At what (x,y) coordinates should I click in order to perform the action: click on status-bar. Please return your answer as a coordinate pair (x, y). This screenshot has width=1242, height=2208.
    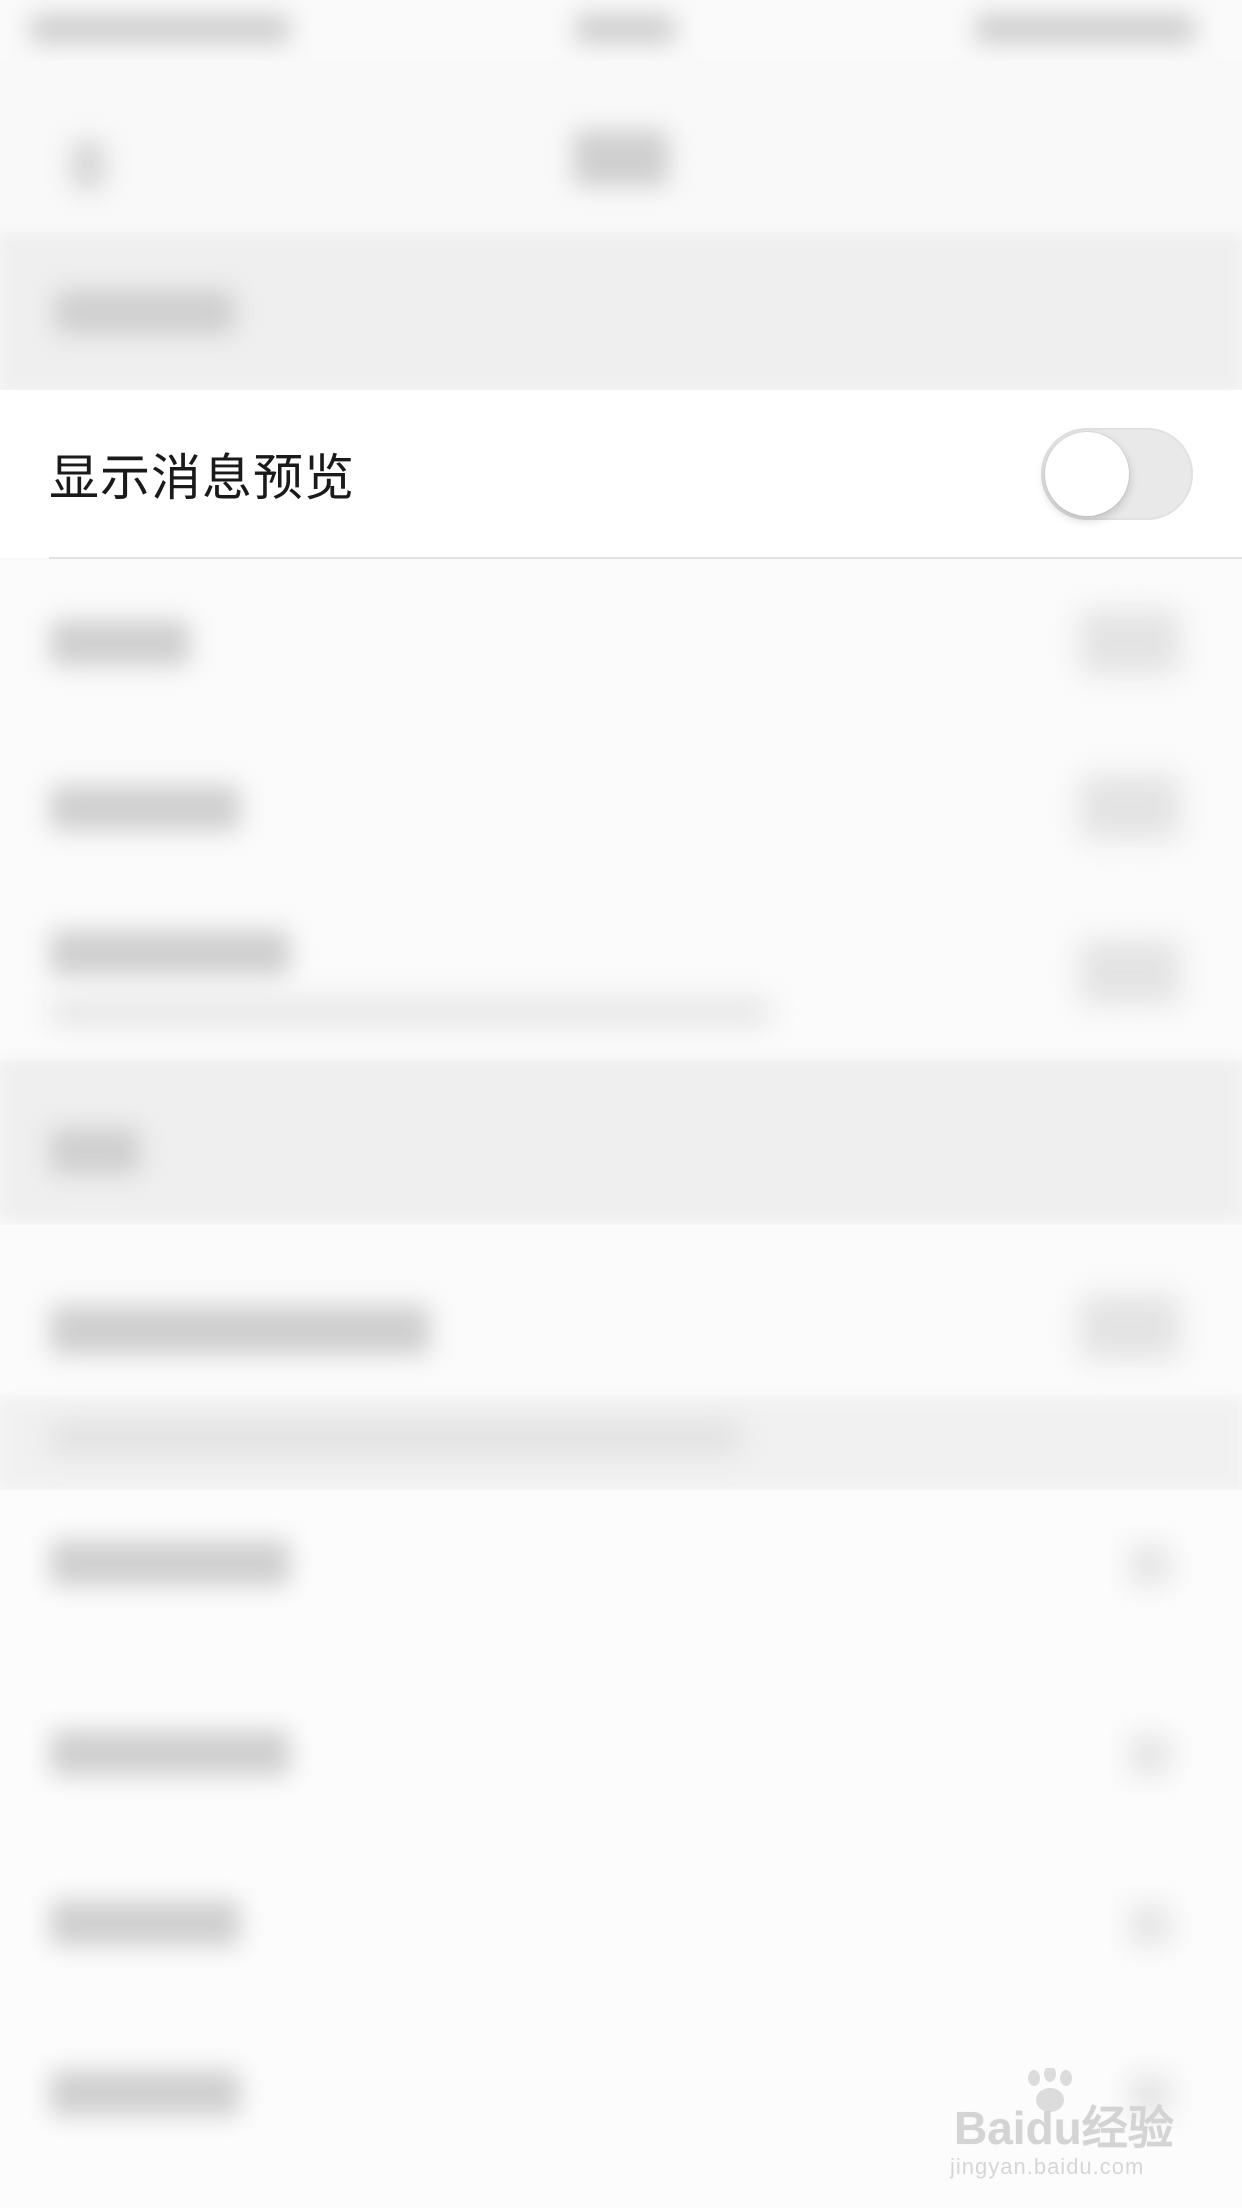
    Looking at the image, I should click on (621, 30).